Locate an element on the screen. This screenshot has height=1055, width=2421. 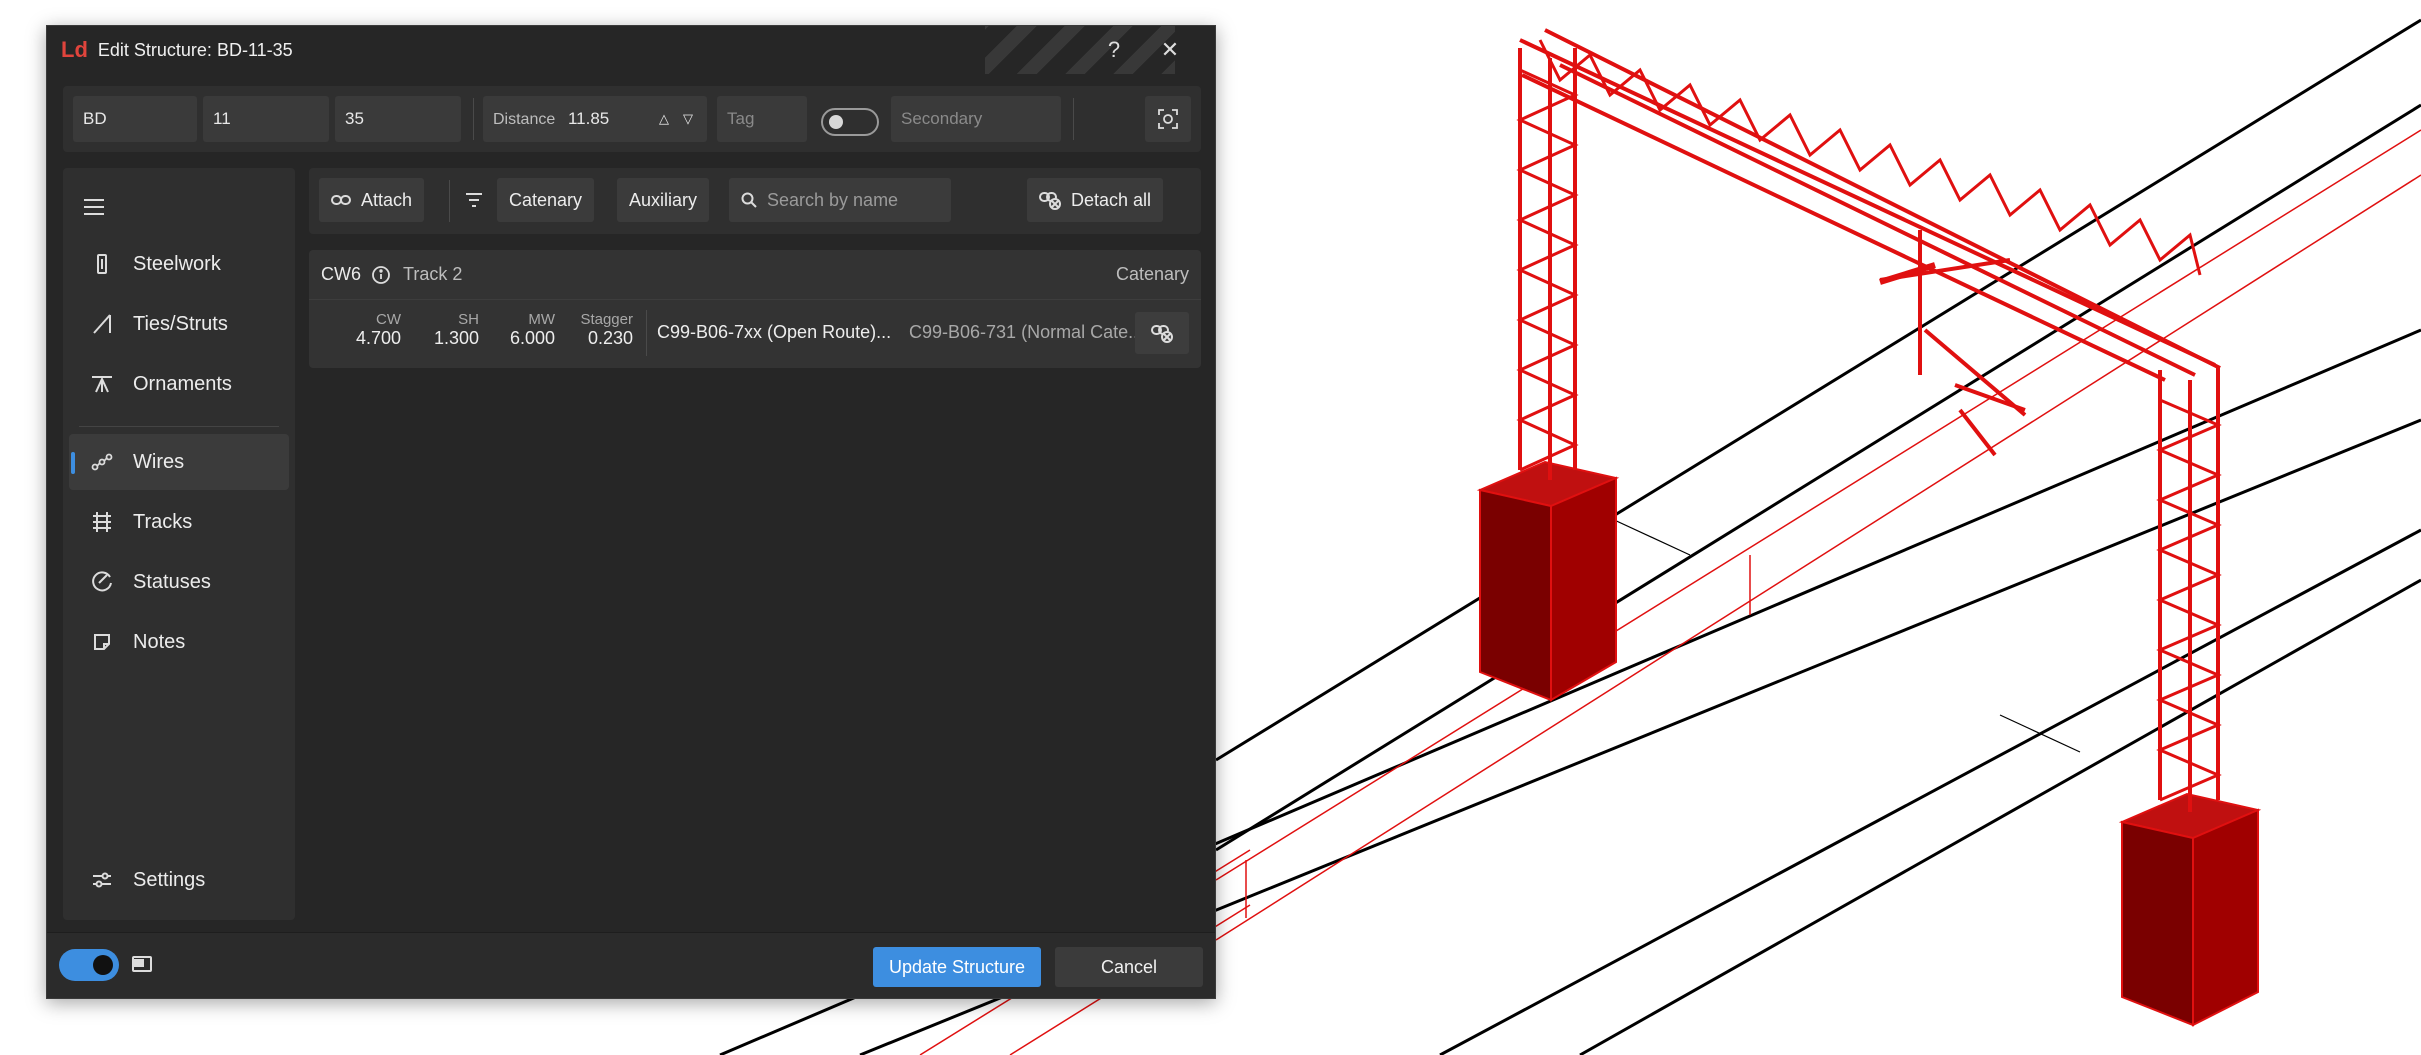
wire-id: CW6 is located at coordinates (341, 274).